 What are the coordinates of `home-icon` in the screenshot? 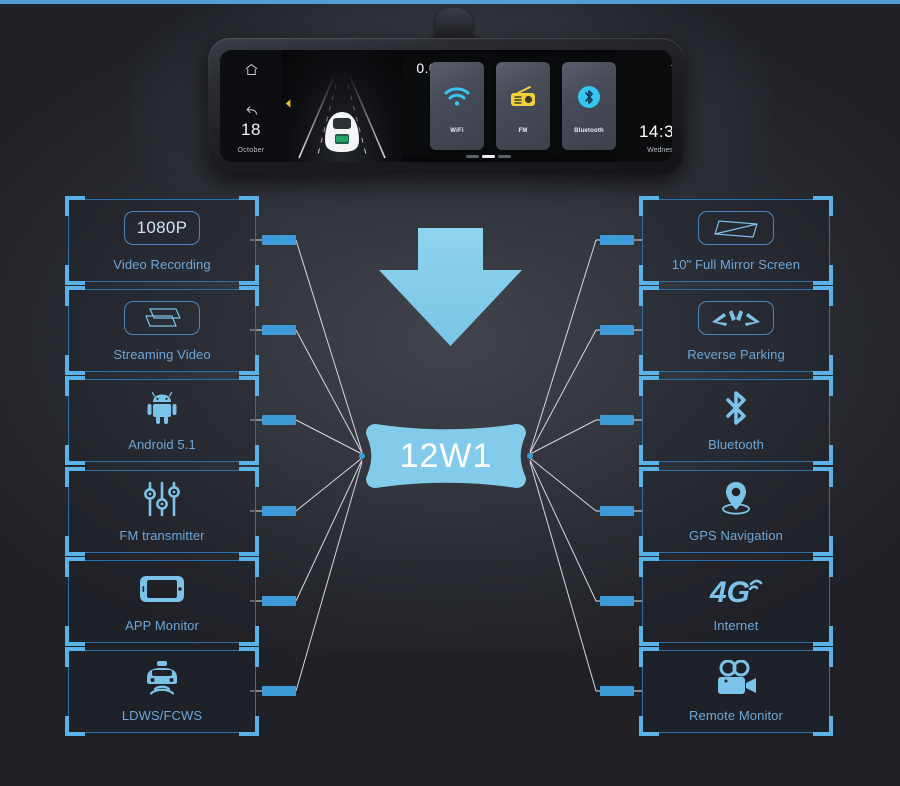 It's located at (251, 72).